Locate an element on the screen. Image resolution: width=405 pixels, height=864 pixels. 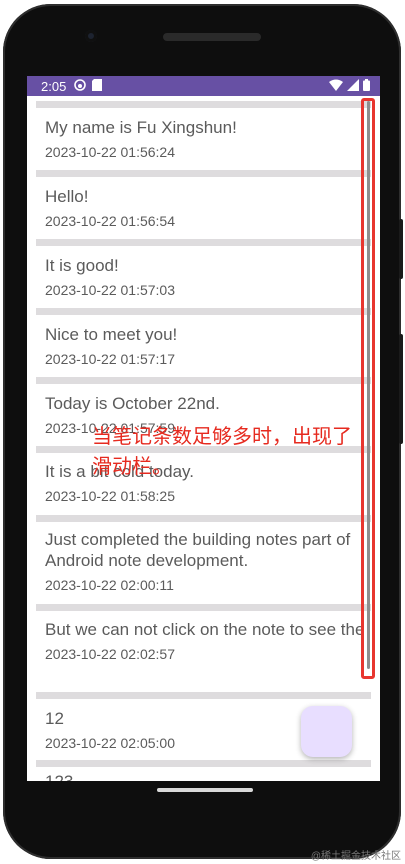
note-content: Today is October 22nd. is located at coordinates (132, 403).